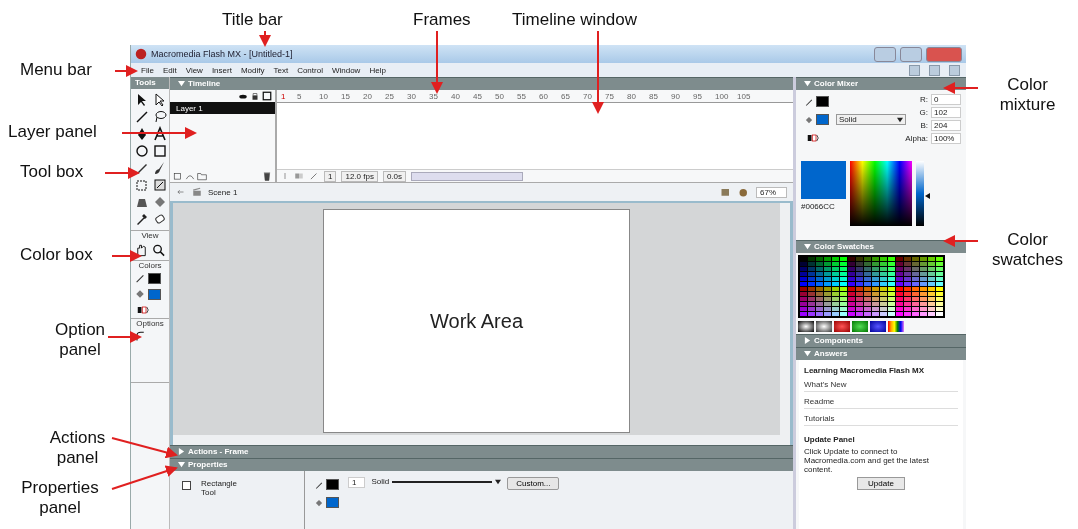 This screenshot has height=529, width=1078. I want to click on stroke-style-dropdown: Solid, so click(436, 481).